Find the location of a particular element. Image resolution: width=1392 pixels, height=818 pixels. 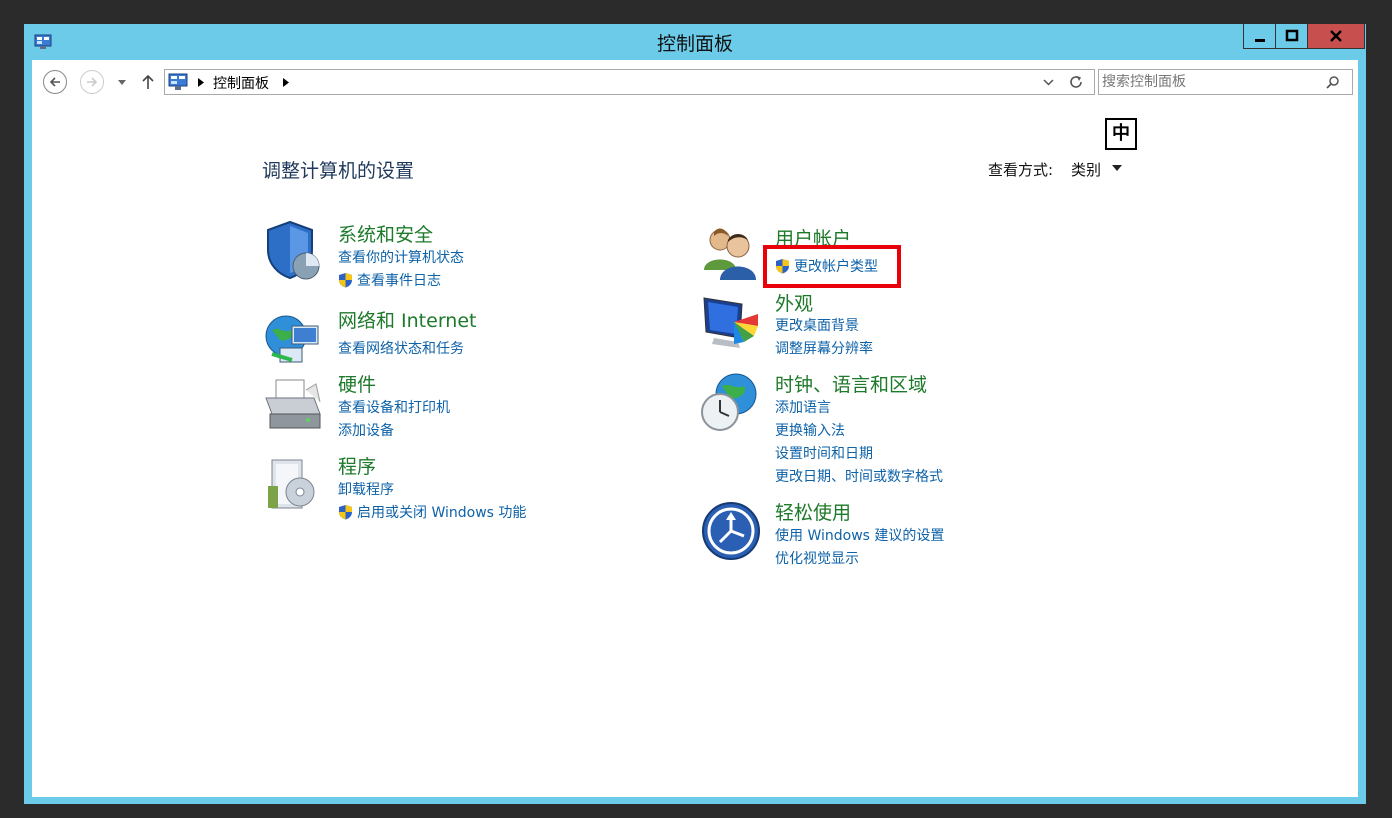

view-by-dropdown: 类别 is located at coordinates (1086, 169).